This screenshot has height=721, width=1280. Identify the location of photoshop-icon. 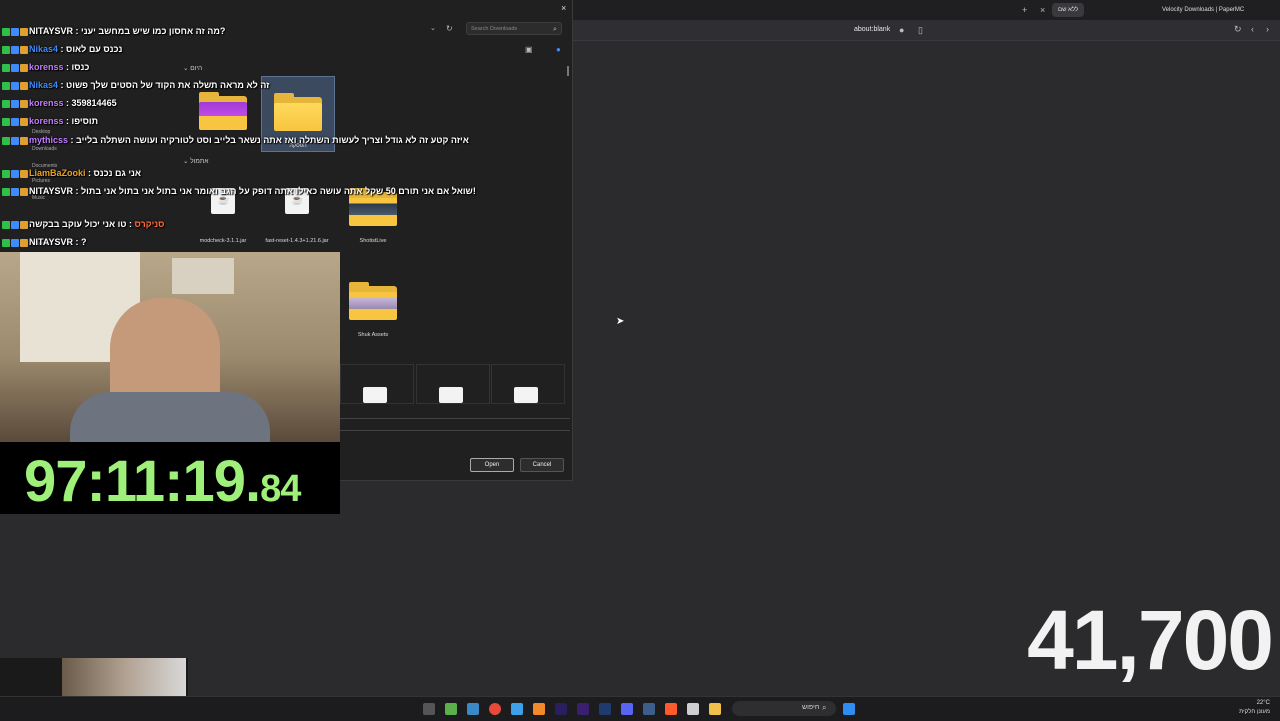
(605, 709).